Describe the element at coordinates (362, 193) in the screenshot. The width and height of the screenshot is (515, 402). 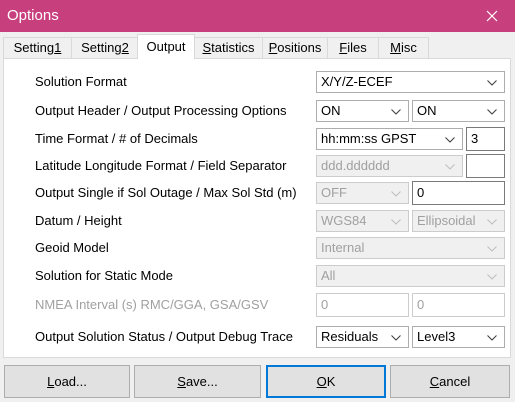
I see `output-single-select: OFF` at that location.